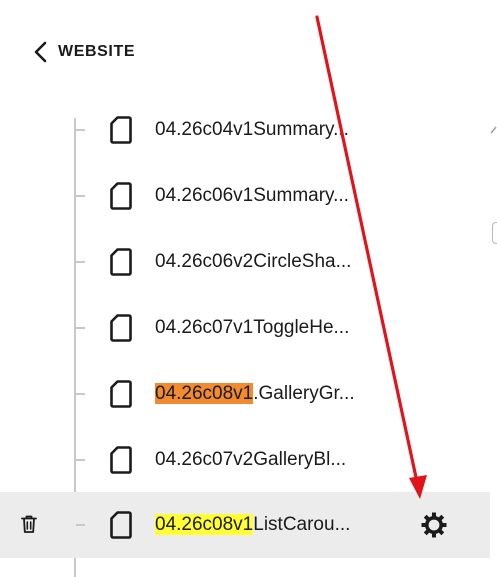  I want to click on trash-icon, so click(29, 524).